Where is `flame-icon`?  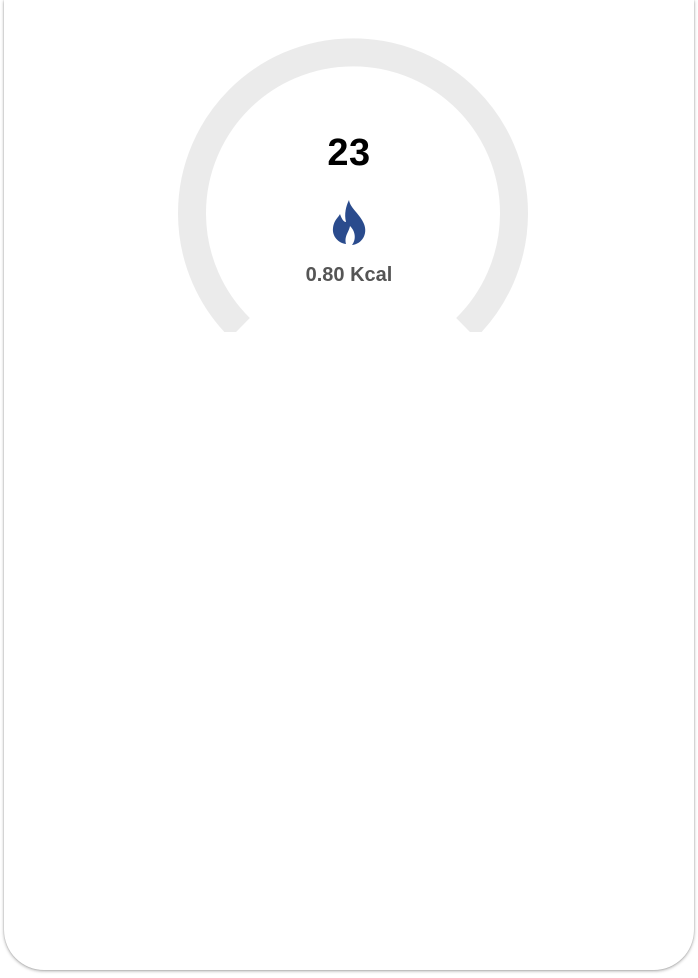 flame-icon is located at coordinates (349, 222).